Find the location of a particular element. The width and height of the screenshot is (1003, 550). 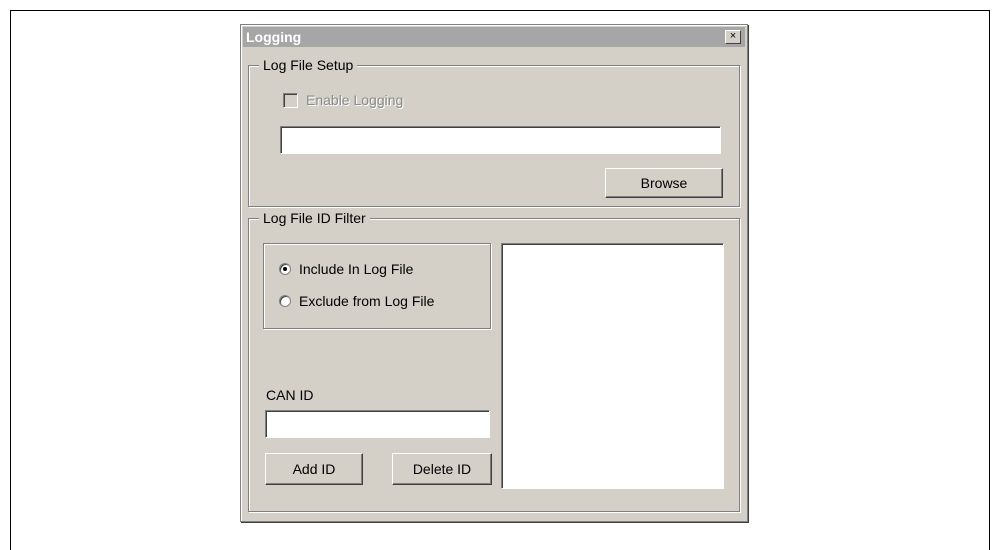

include-radio-row: Include In Log File is located at coordinates (346, 269).